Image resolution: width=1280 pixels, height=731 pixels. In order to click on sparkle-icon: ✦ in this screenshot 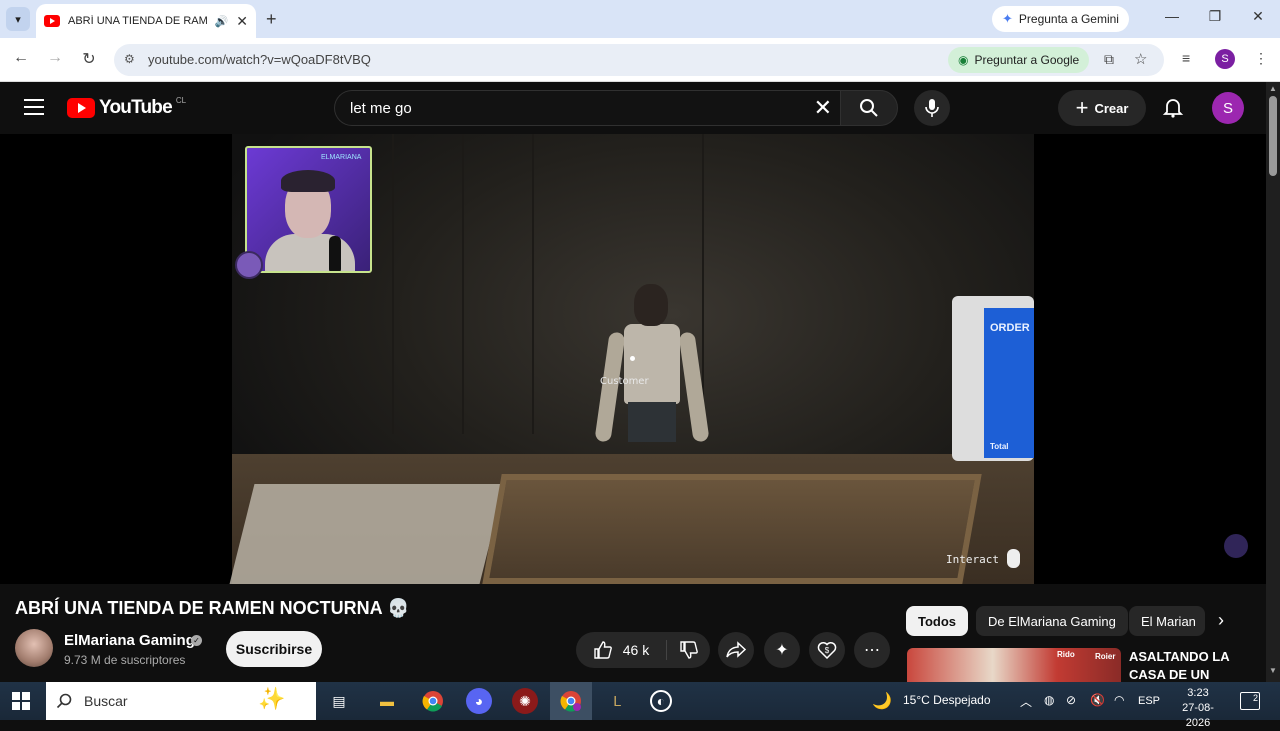, I will do `click(782, 650)`.